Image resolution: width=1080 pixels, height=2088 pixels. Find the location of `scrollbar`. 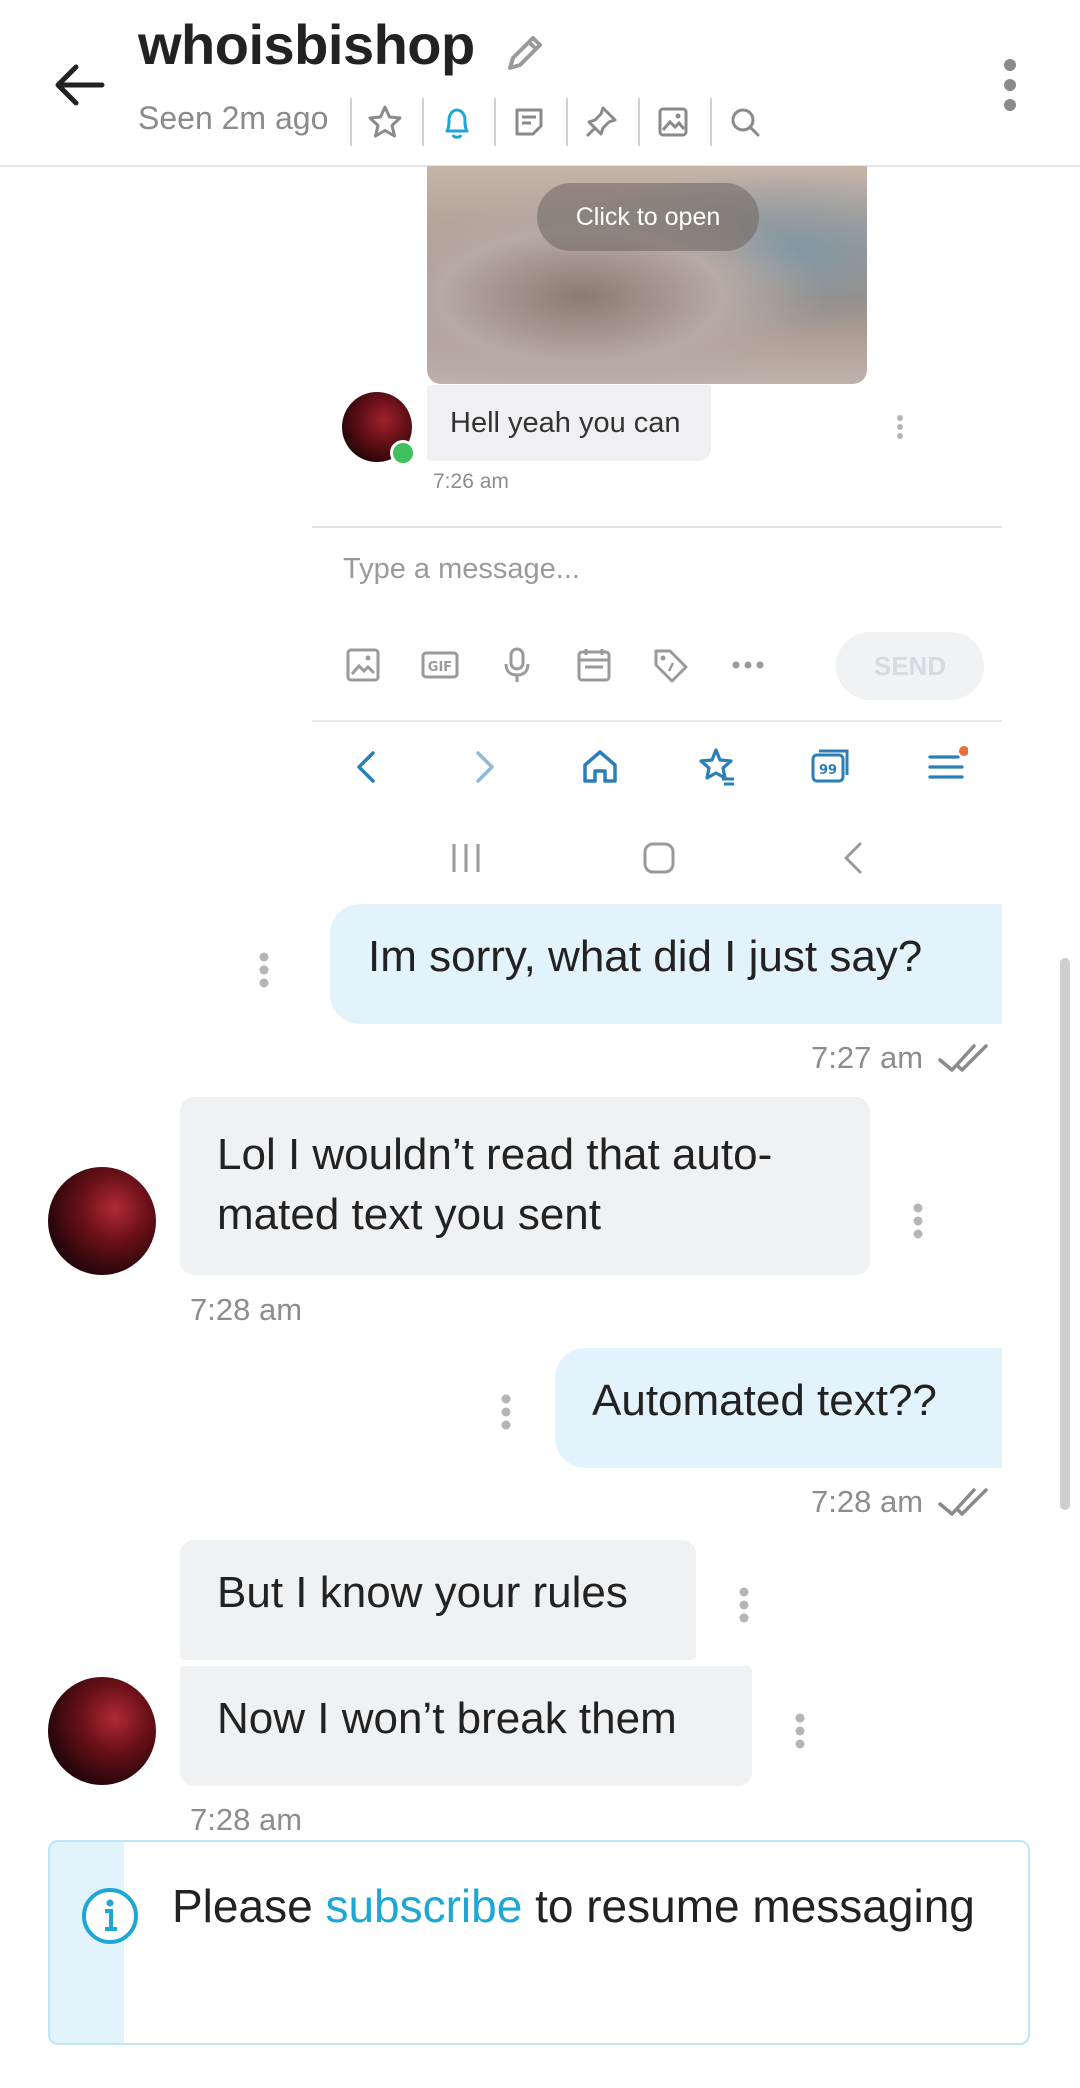

scrollbar is located at coordinates (1065, 1234).